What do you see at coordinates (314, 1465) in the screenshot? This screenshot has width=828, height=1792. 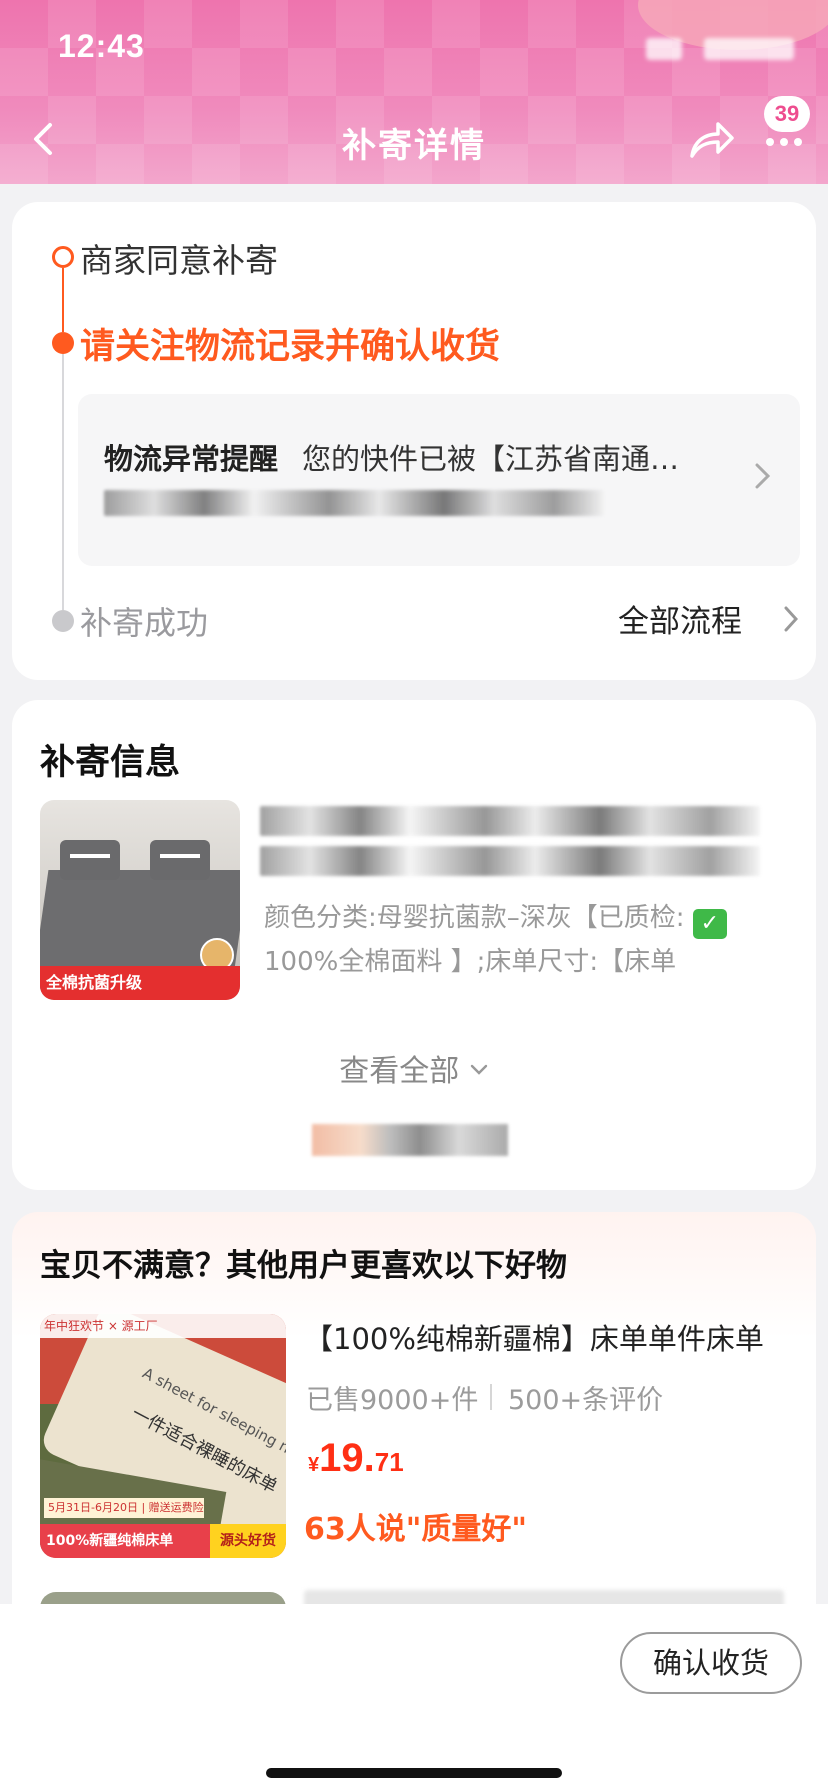 I see `price-currency: ¥` at bounding box center [314, 1465].